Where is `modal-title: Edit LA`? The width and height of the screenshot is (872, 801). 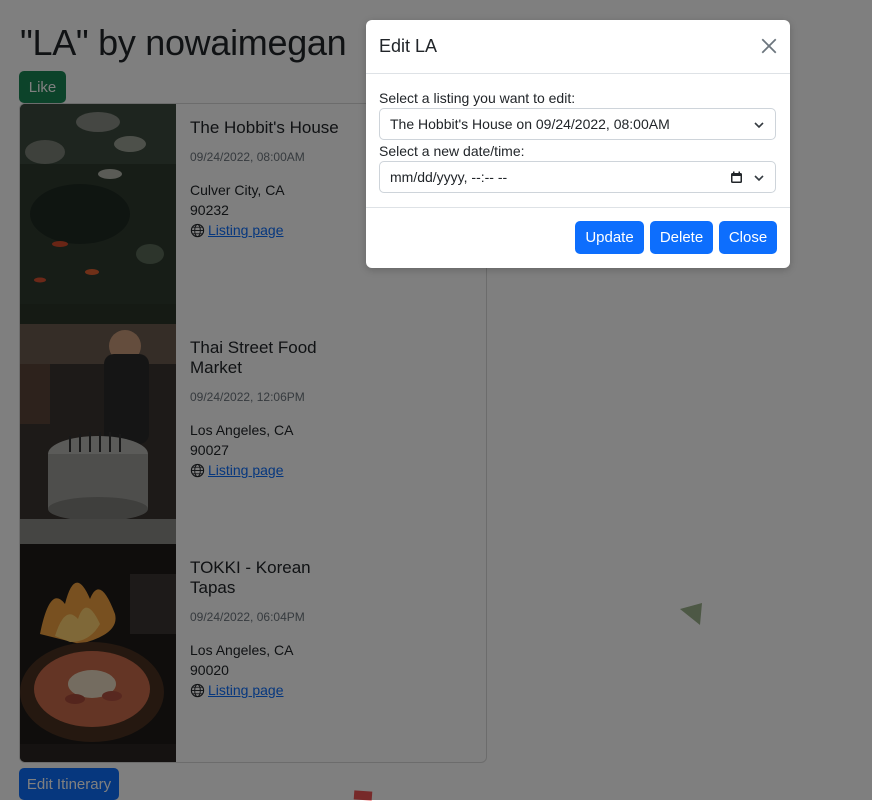
modal-title: Edit LA is located at coordinates (408, 46).